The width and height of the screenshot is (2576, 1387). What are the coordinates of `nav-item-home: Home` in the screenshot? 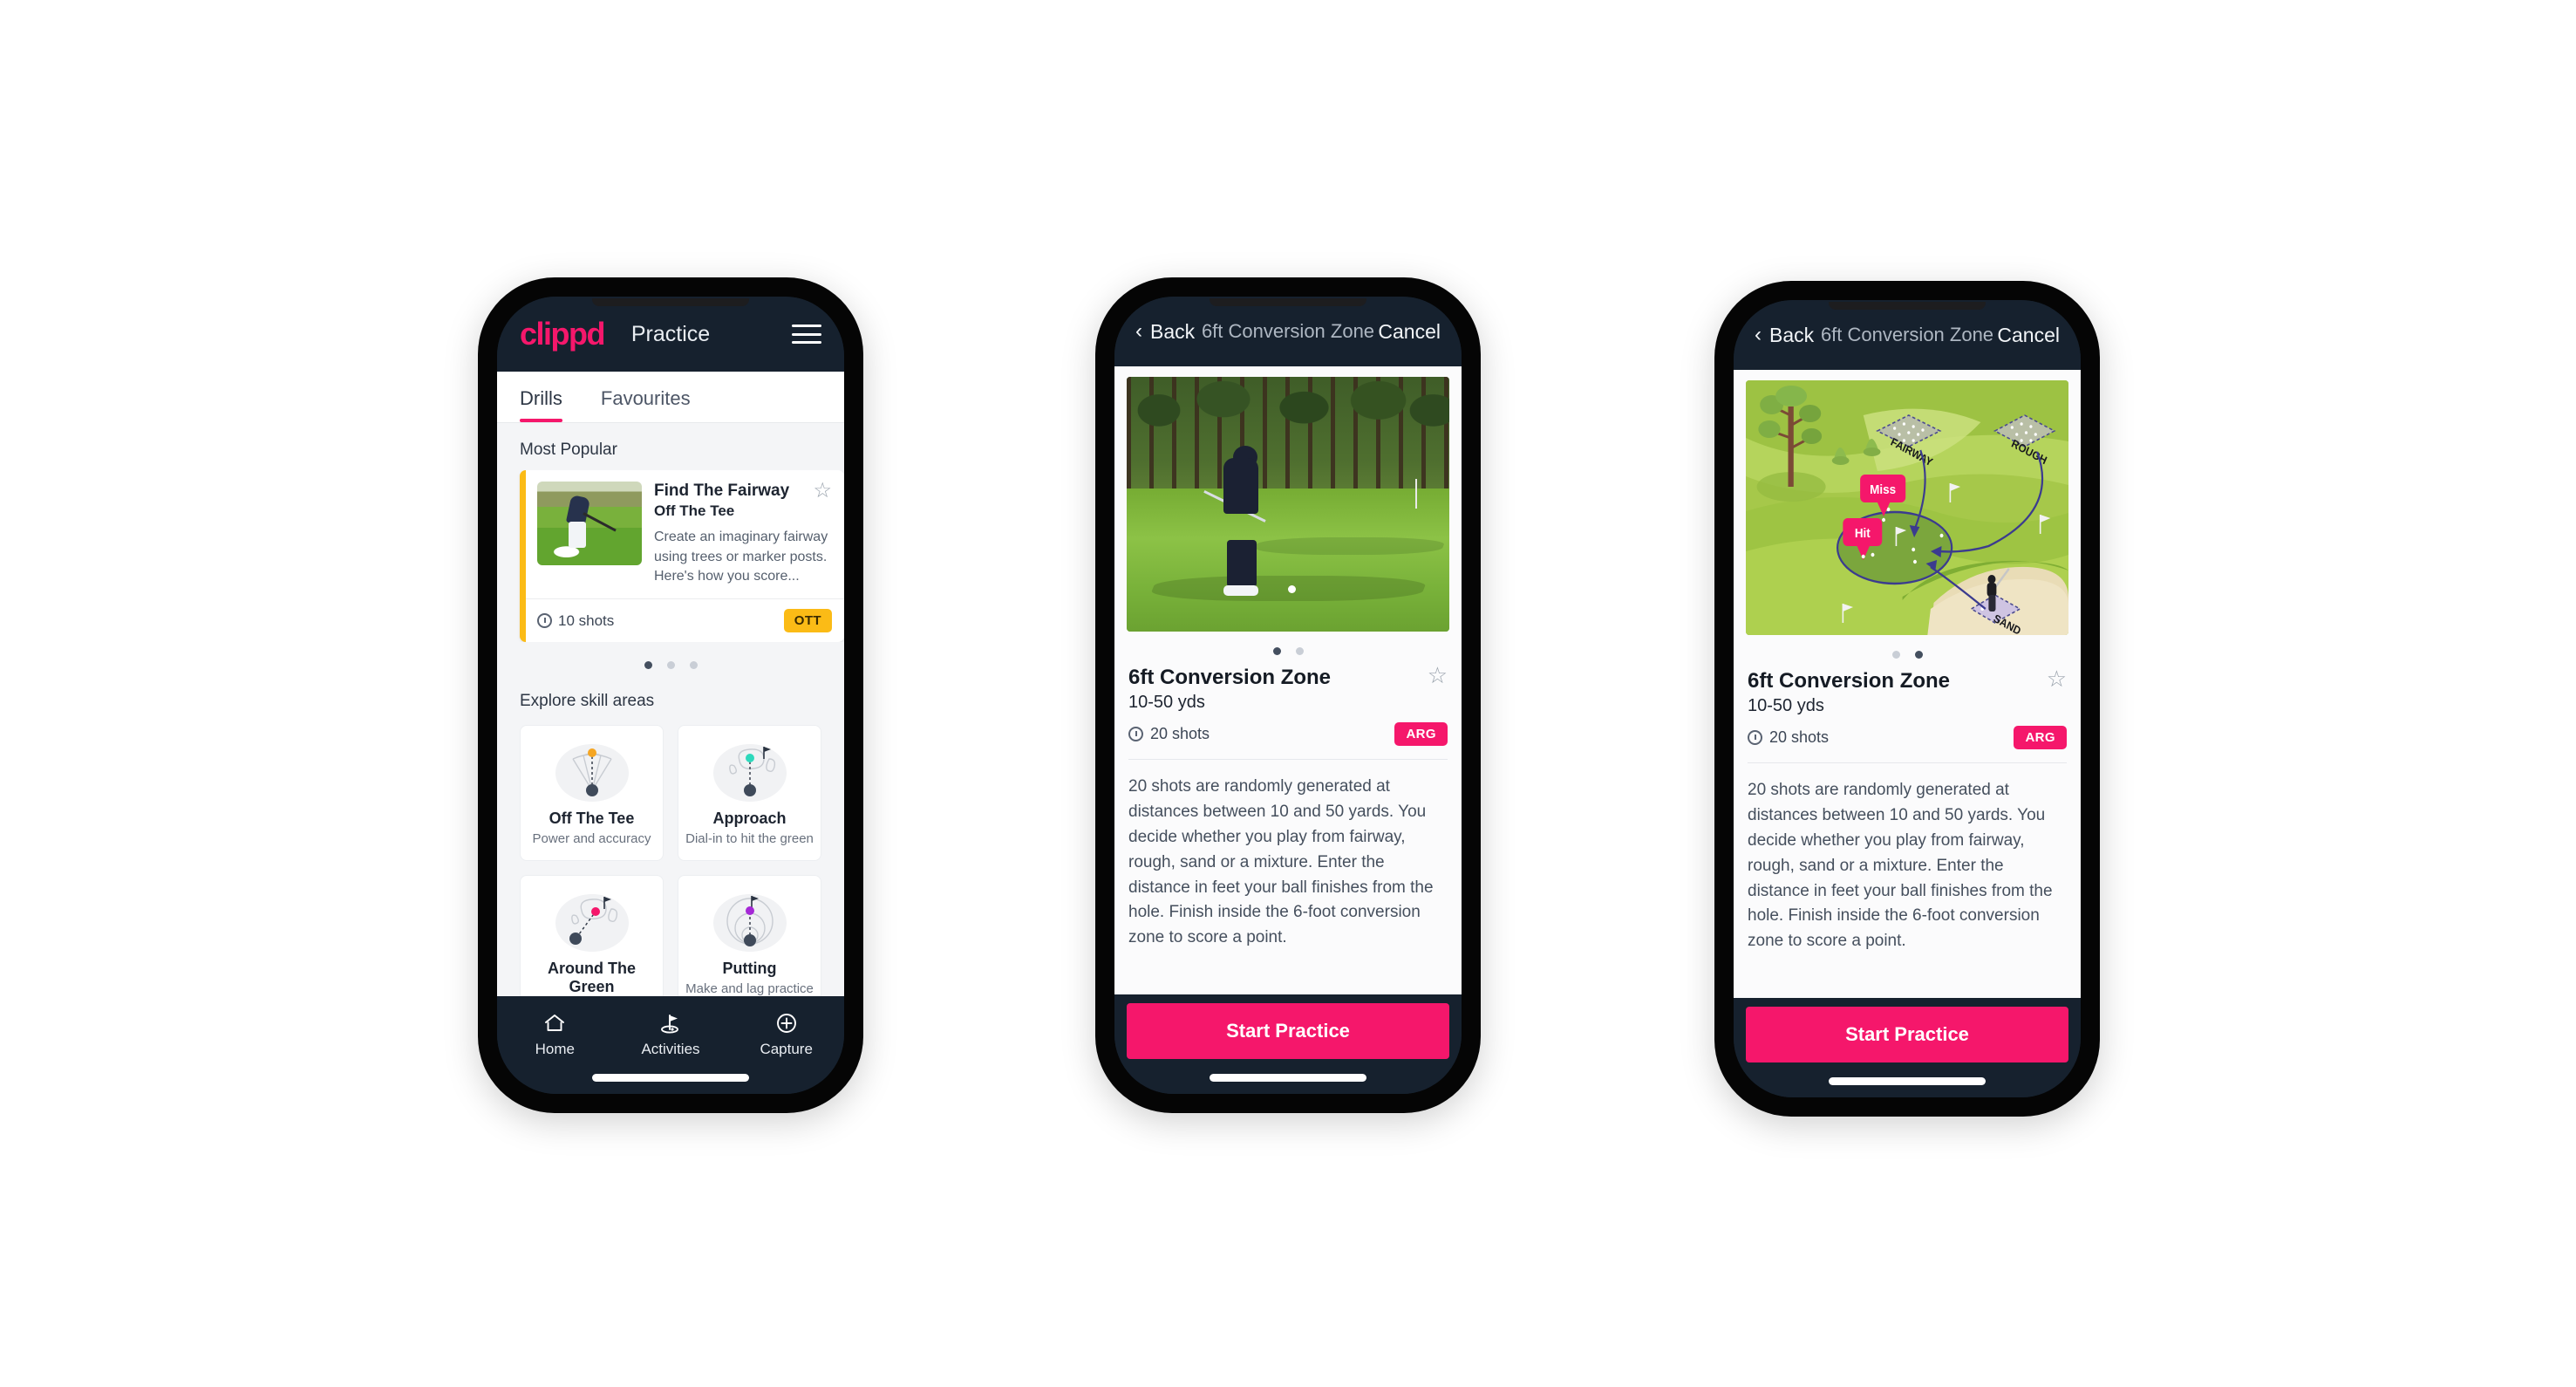 It's located at (555, 1034).